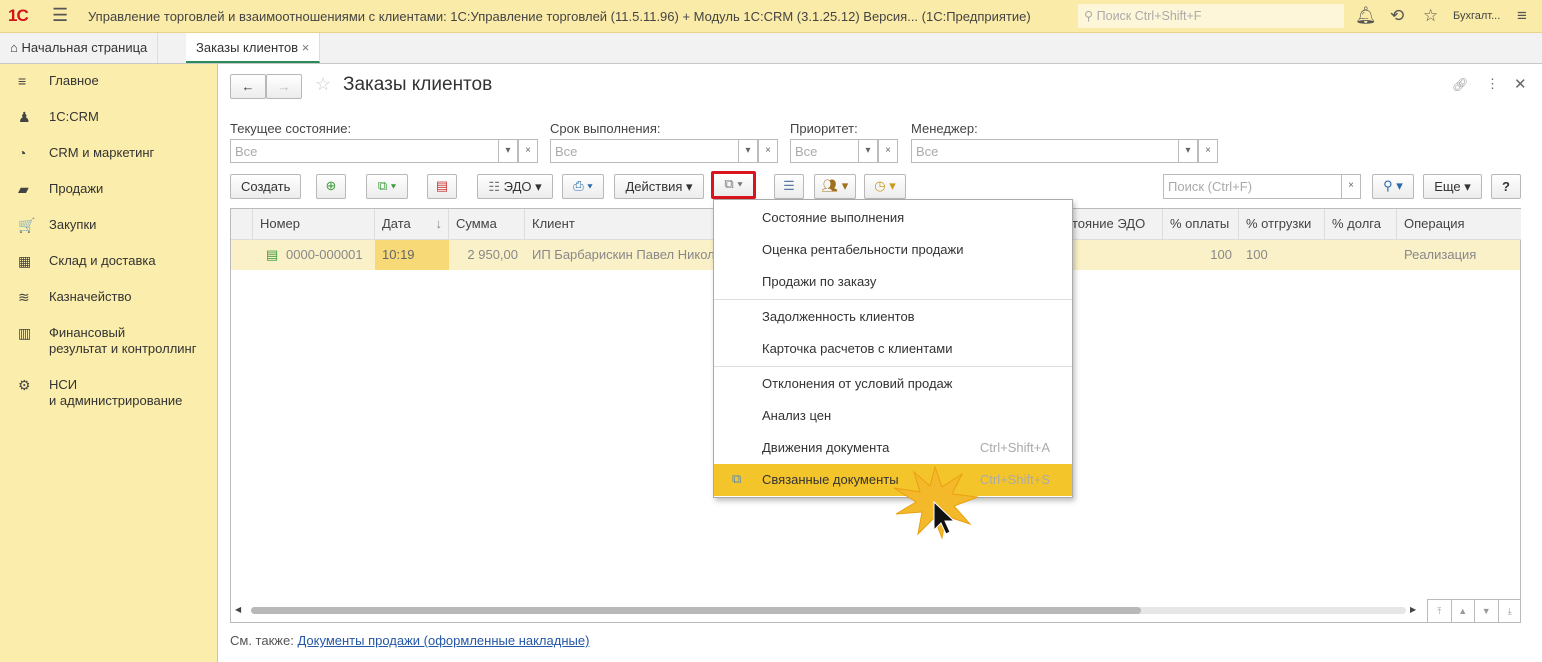  What do you see at coordinates (108, 393) in the screenshot?
I see `sidebar-item: ⚙ НСИ и администрирование` at bounding box center [108, 393].